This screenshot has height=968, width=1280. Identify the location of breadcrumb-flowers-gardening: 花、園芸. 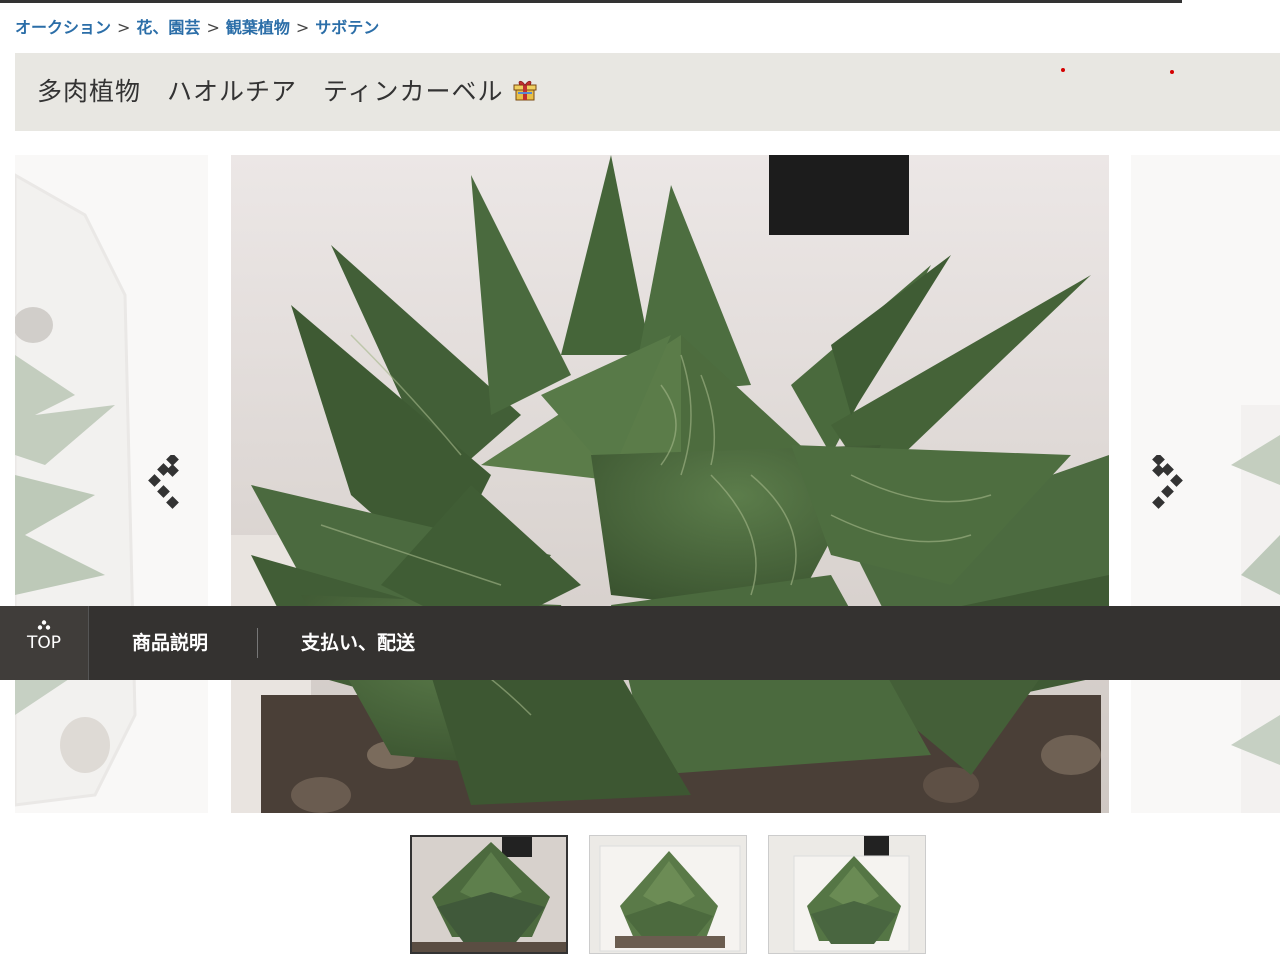
(168, 27).